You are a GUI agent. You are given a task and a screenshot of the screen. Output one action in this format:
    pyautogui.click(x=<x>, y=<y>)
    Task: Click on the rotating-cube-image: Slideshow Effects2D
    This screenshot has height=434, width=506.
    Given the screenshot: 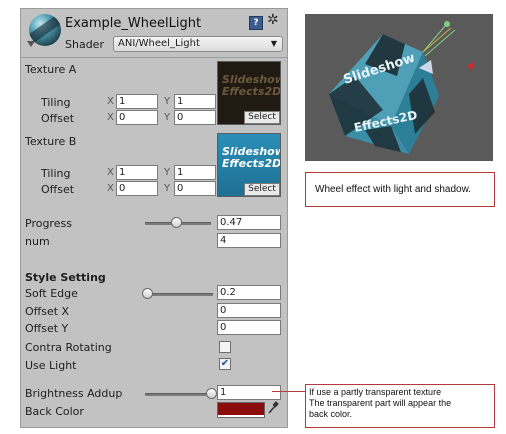 What is the action you would take?
    pyautogui.click(x=399, y=87)
    